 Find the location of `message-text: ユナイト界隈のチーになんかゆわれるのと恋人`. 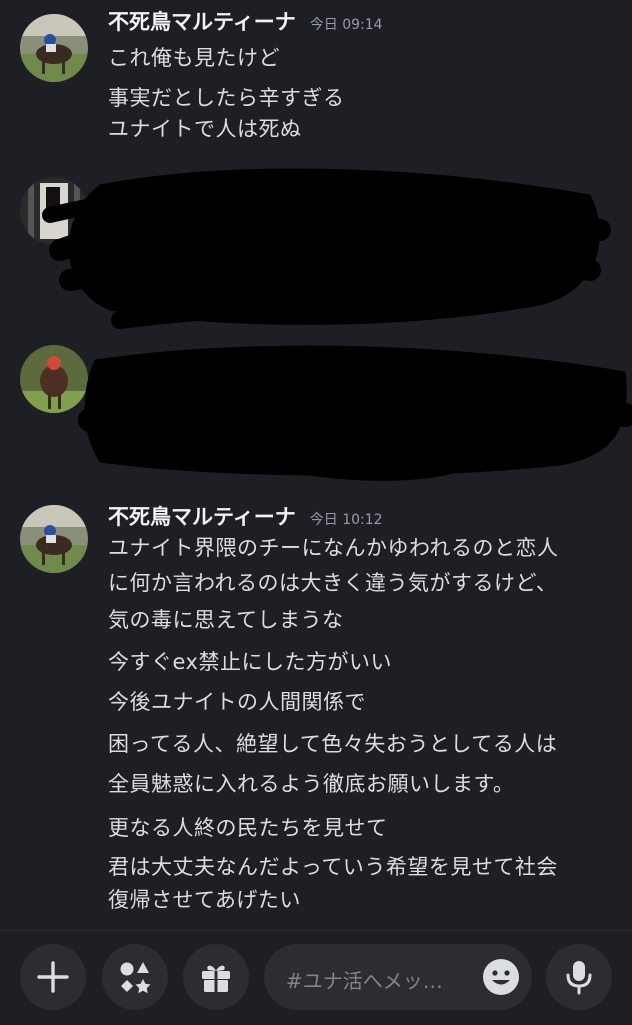

message-text: ユナイト界隈のチーになんかゆわれるのと恋人 is located at coordinates (333, 548).